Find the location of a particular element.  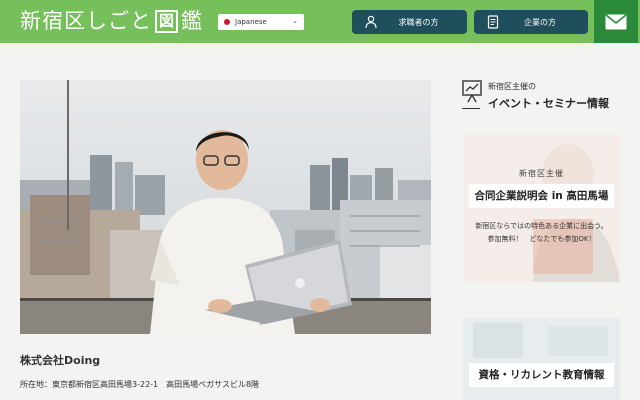

language-select: Japanese ⌄ is located at coordinates (261, 22).